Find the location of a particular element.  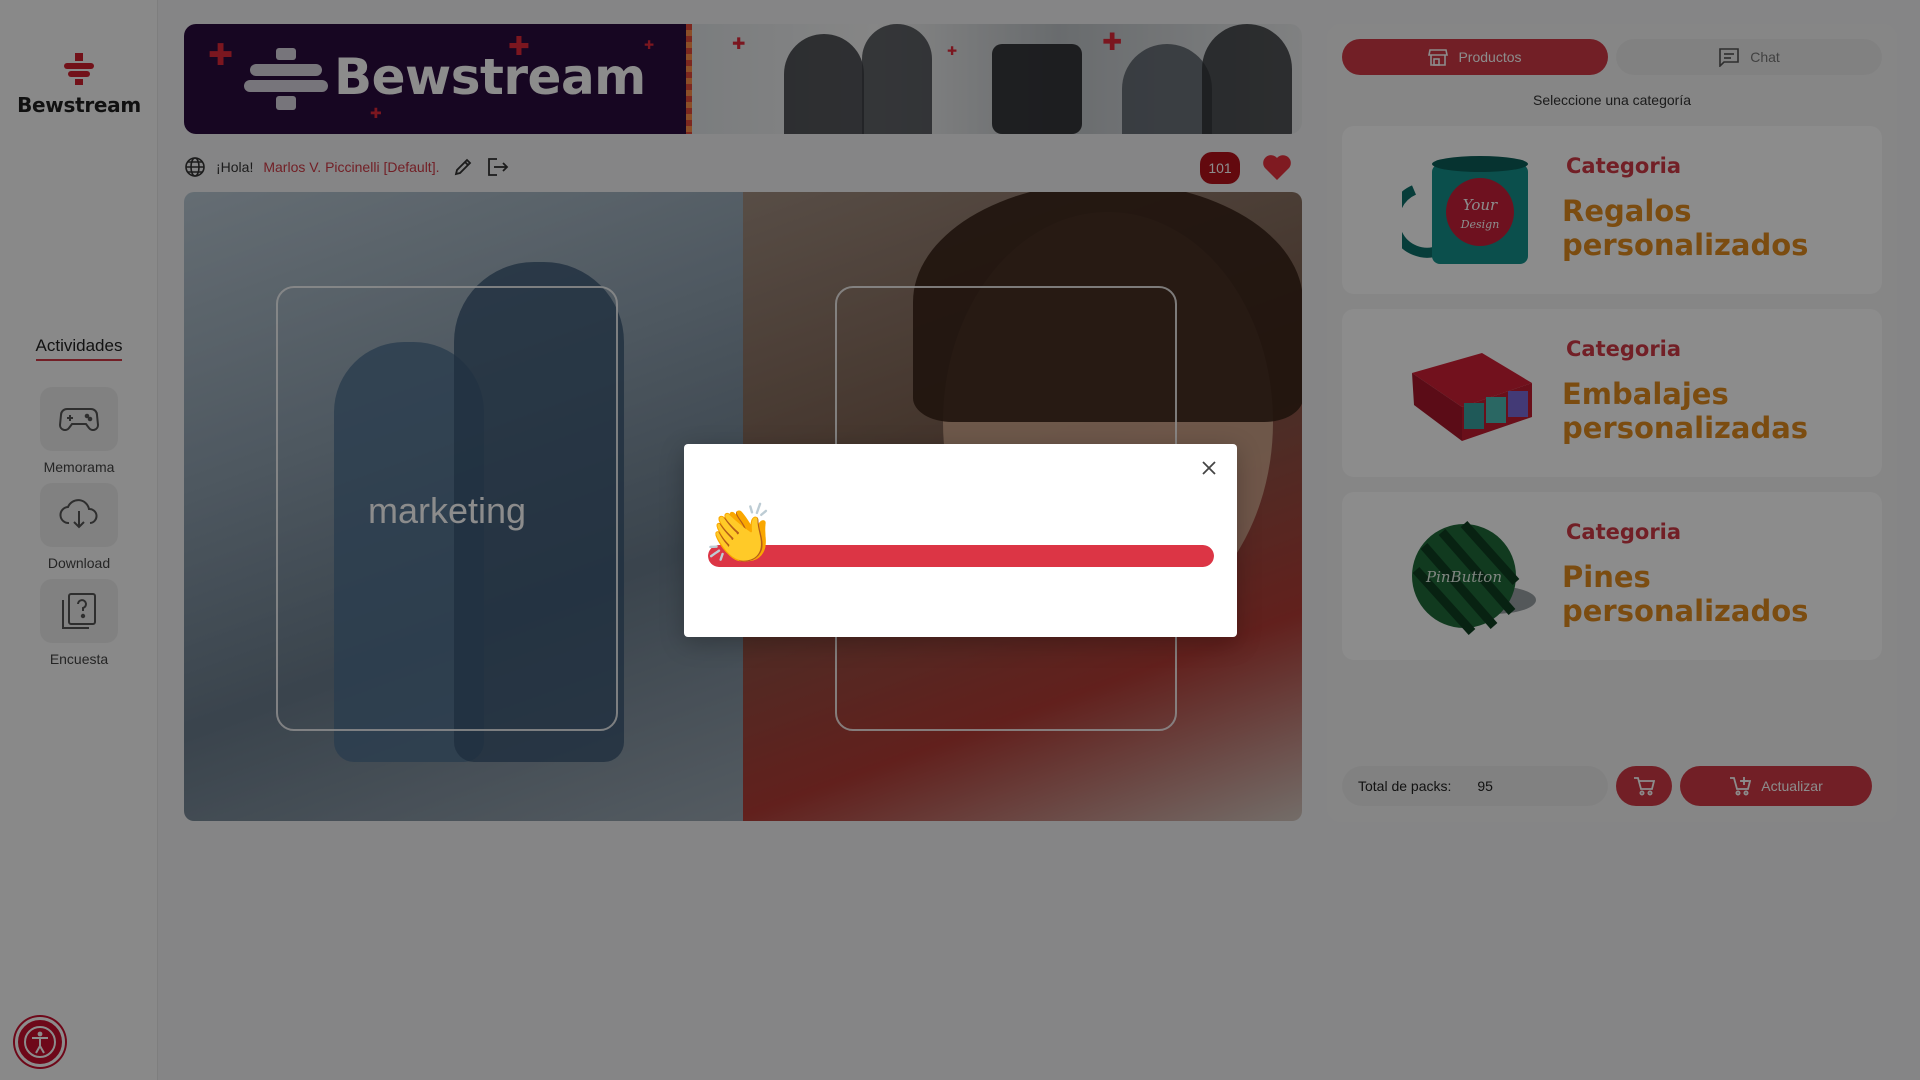

close-button is located at coordinates (1209, 468).